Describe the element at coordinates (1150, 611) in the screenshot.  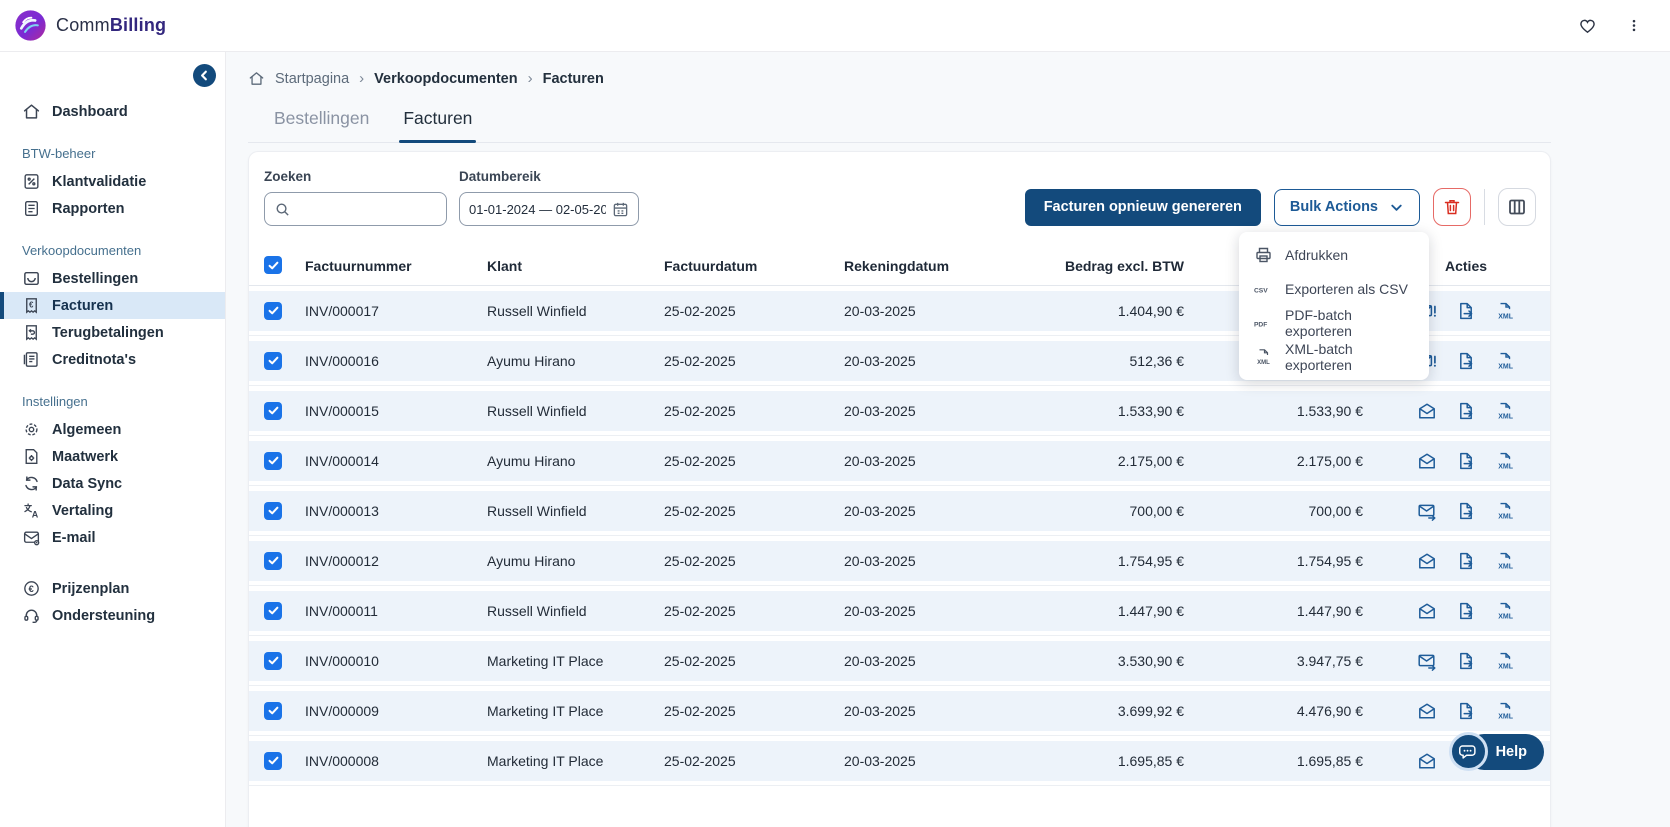
I see `amount-excl-btw: 1.447,90 €` at that location.